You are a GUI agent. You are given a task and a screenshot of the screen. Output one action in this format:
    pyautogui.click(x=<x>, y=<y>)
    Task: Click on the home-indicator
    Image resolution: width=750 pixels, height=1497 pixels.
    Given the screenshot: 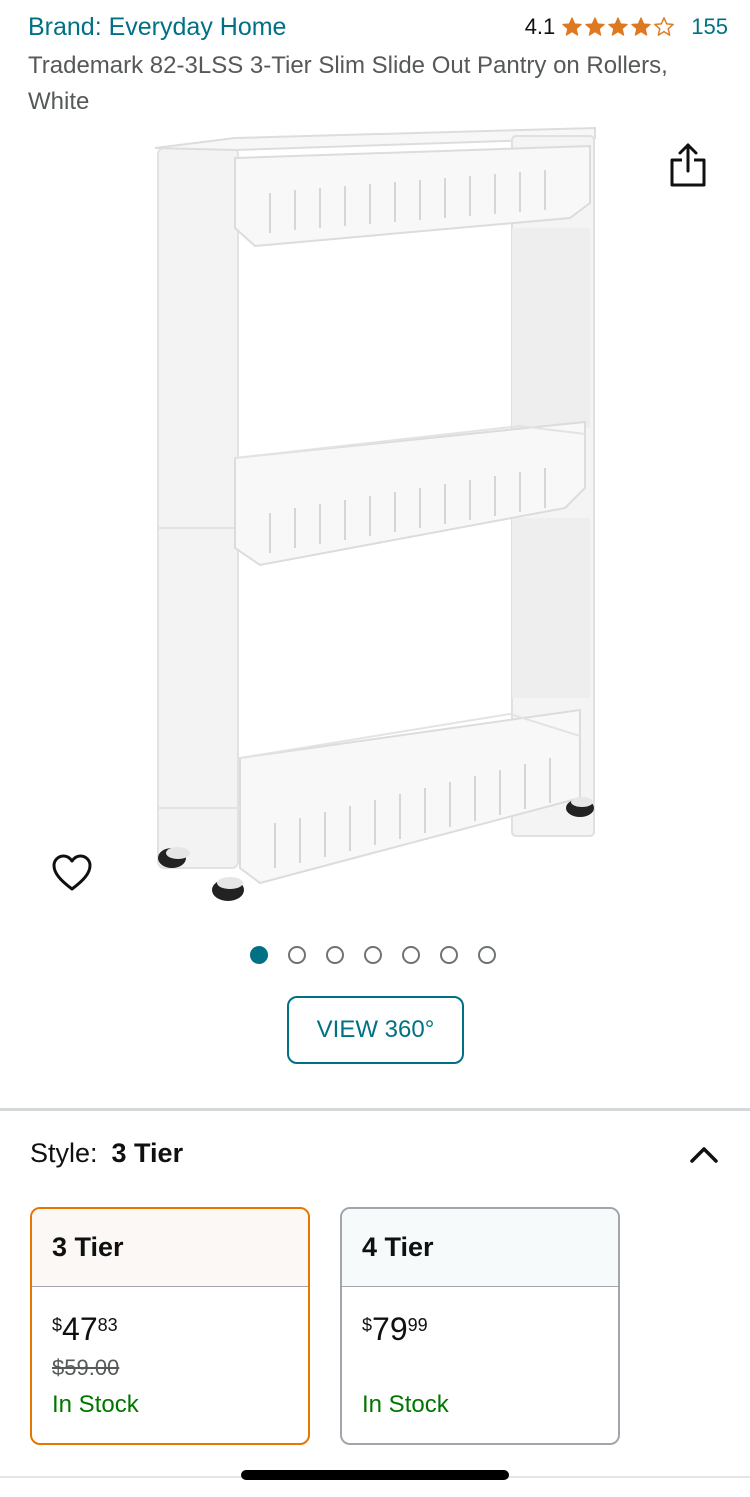 What is the action you would take?
    pyautogui.click(x=375, y=1475)
    